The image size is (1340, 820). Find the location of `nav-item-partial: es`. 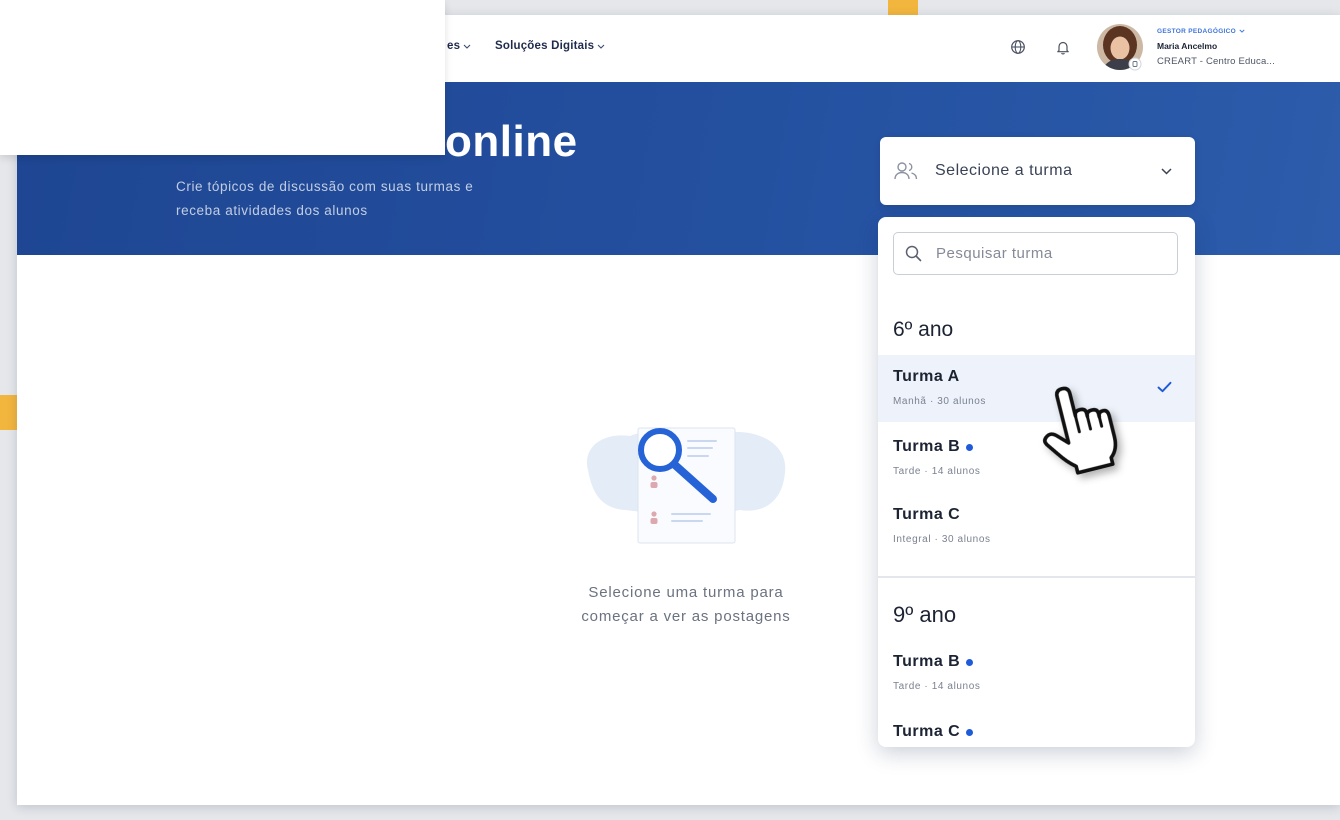

nav-item-partial: es is located at coordinates (459, 46).